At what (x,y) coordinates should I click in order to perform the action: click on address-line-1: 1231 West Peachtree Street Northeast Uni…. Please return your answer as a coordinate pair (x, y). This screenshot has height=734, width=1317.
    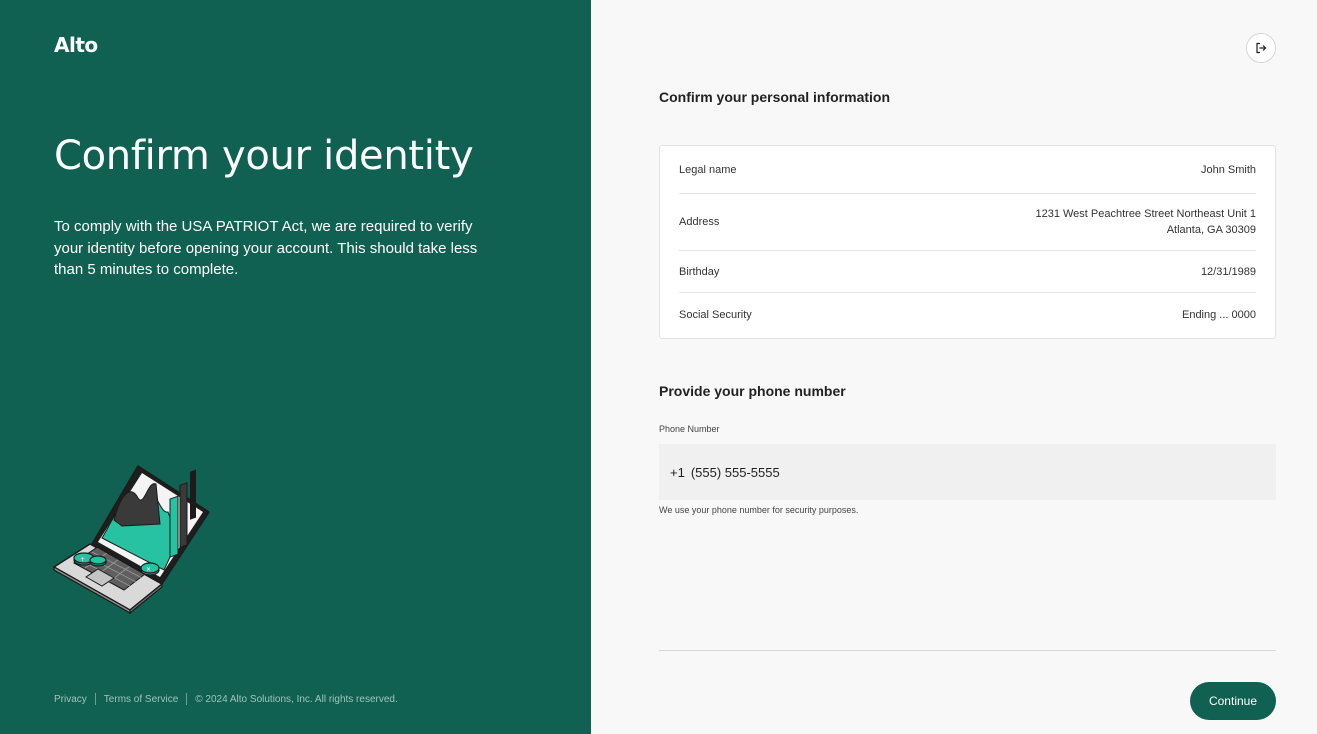
    Looking at the image, I should click on (1145, 214).